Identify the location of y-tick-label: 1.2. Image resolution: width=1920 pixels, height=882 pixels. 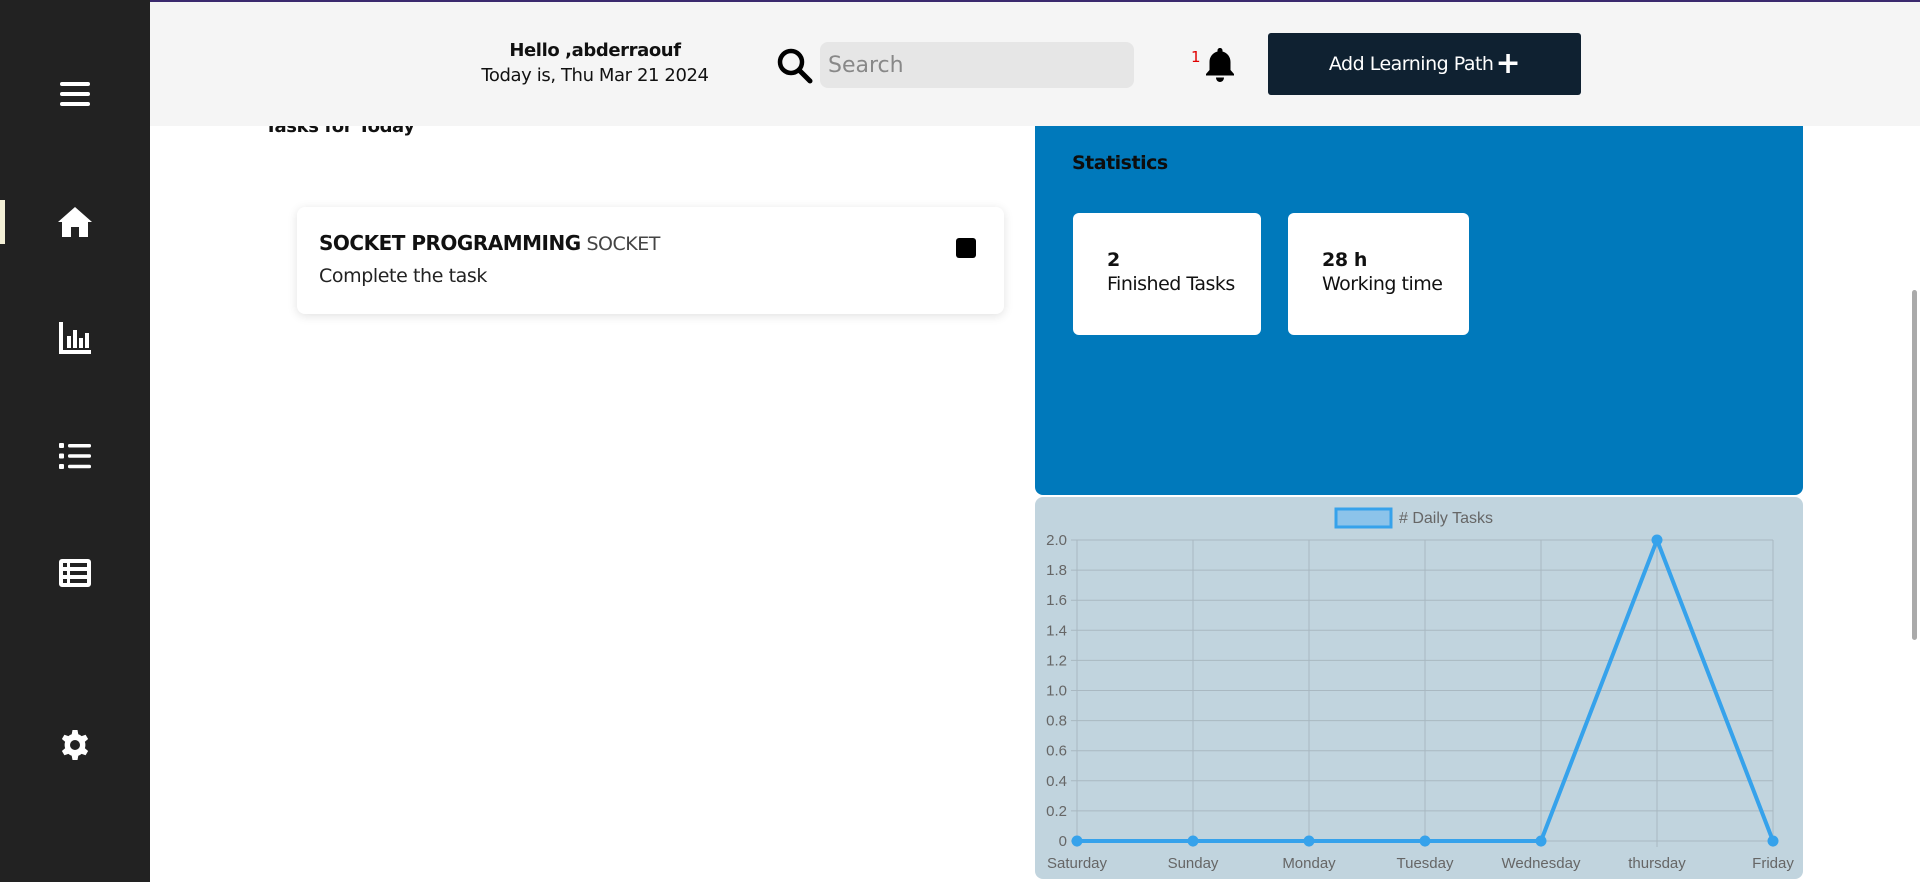
(1056, 660).